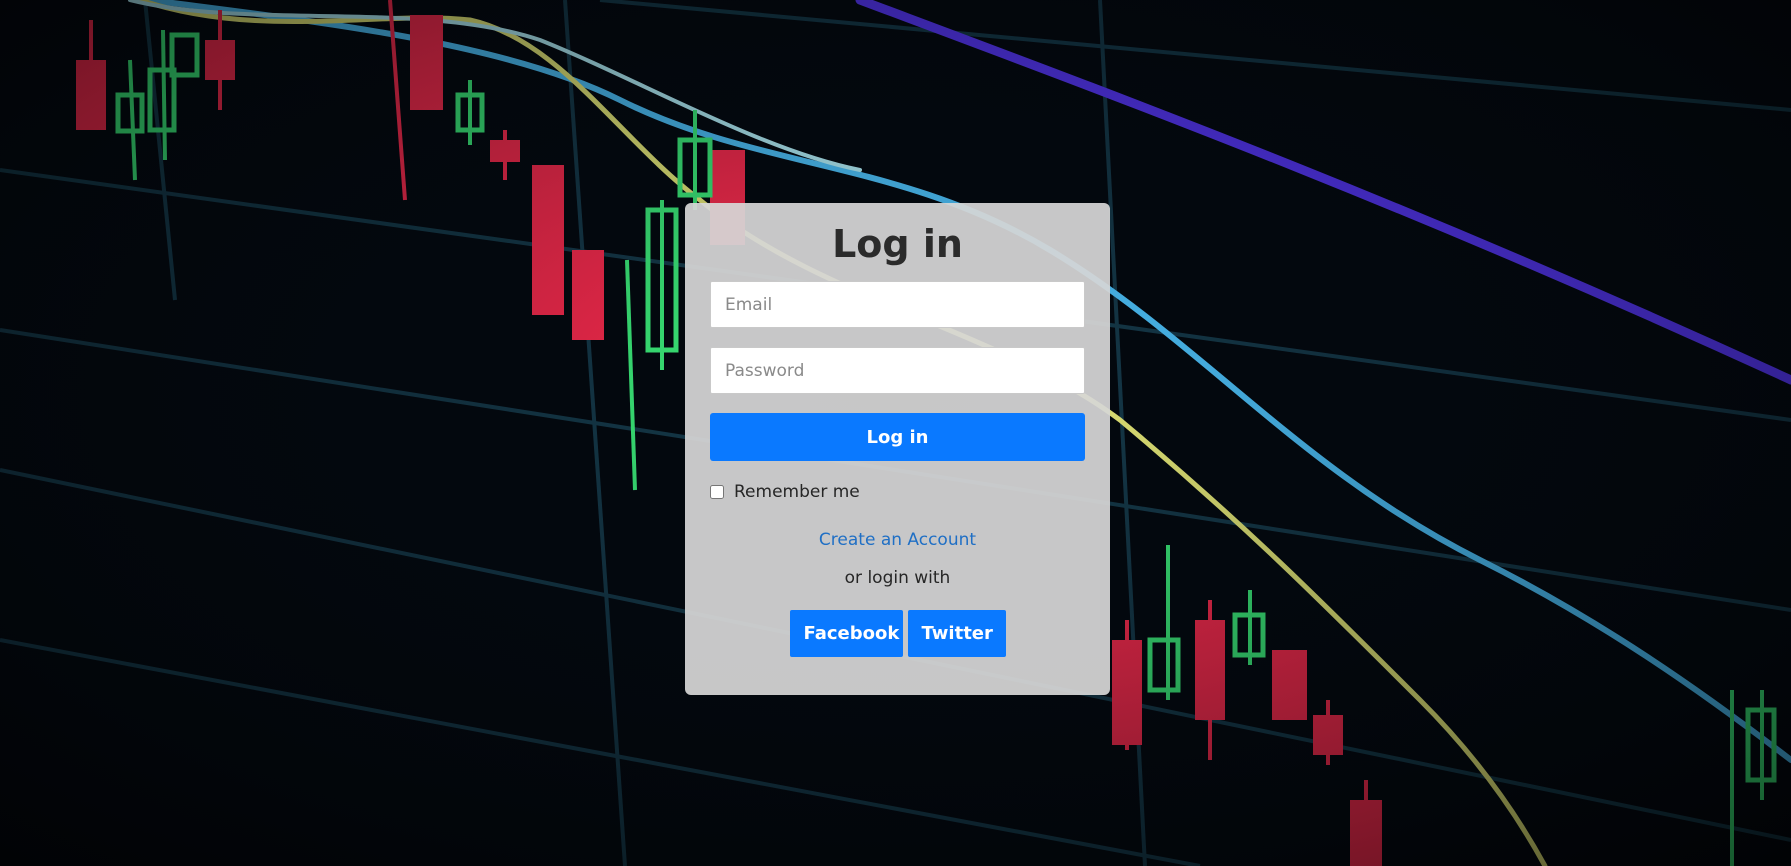 Image resolution: width=1791 pixels, height=866 pixels. I want to click on twitter-login-button: Twitter, so click(956, 633).